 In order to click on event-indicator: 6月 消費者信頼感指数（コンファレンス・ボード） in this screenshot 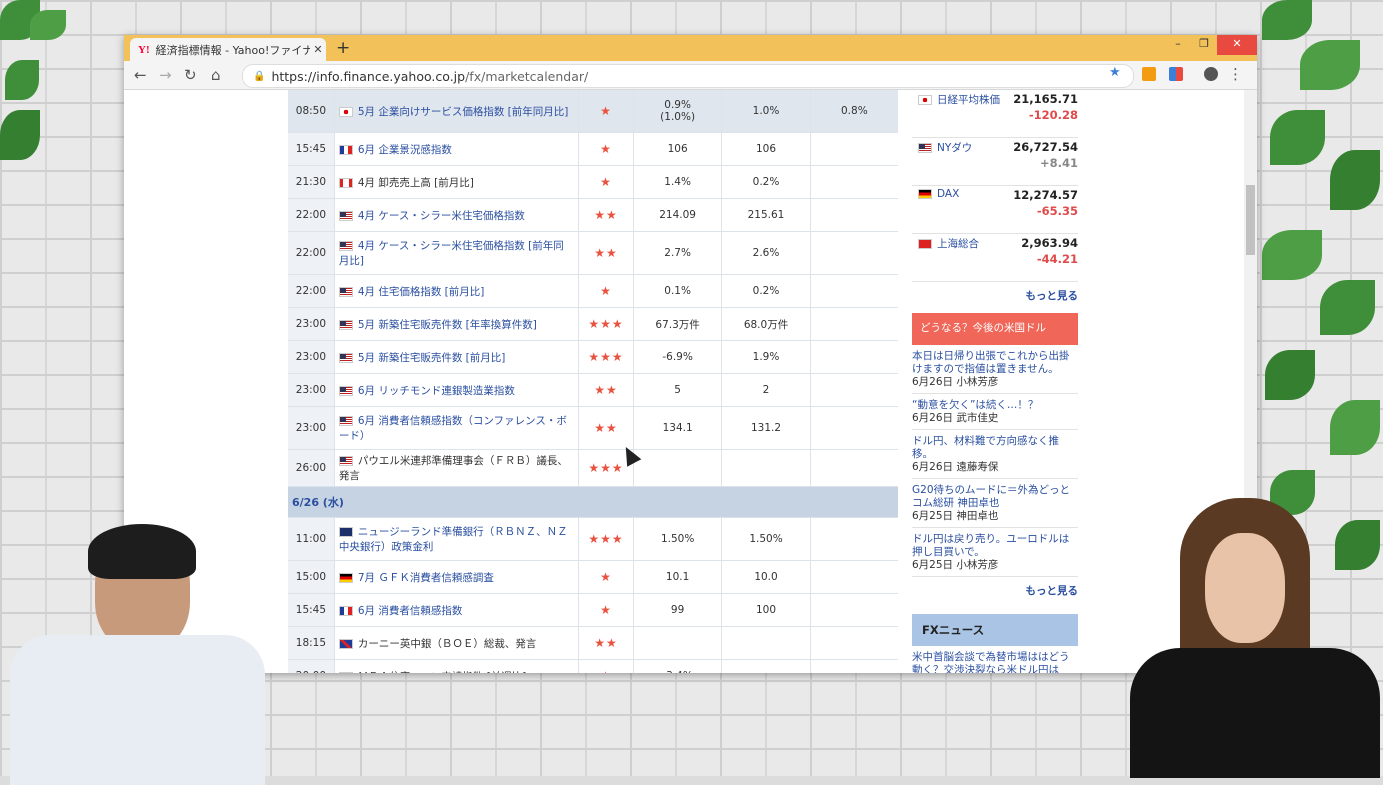, I will do `click(456, 428)`.